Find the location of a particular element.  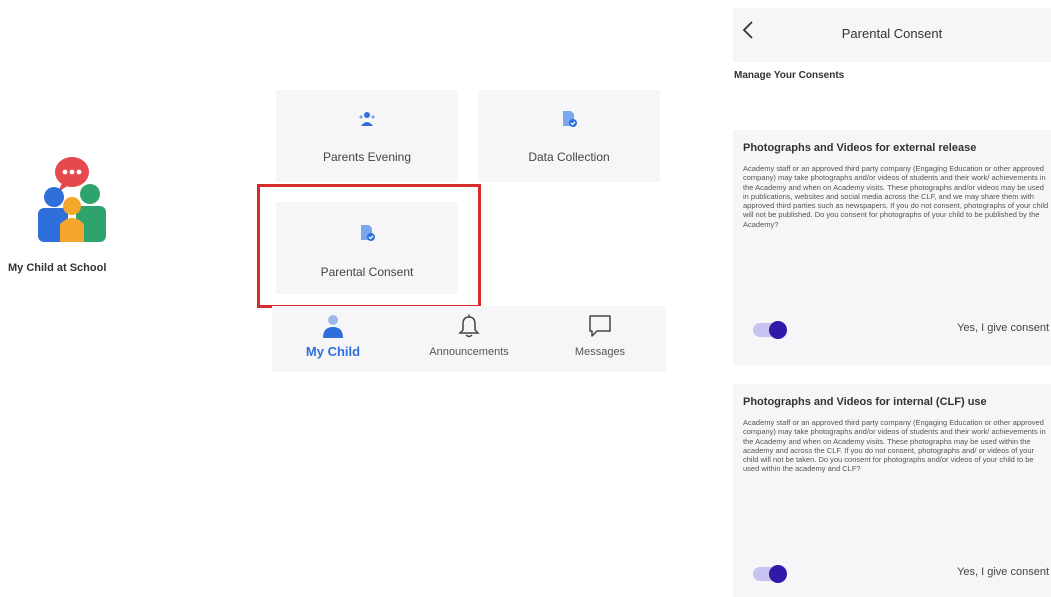

section-title: Manage Your Consents is located at coordinates (789, 75).